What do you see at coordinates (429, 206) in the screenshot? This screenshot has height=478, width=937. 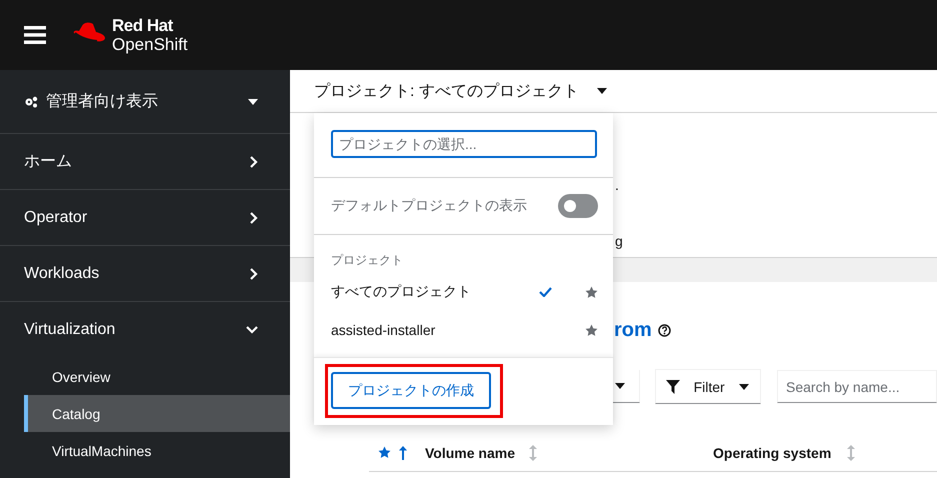 I see `toggle-label: デフォルトプロジェクトの表示` at bounding box center [429, 206].